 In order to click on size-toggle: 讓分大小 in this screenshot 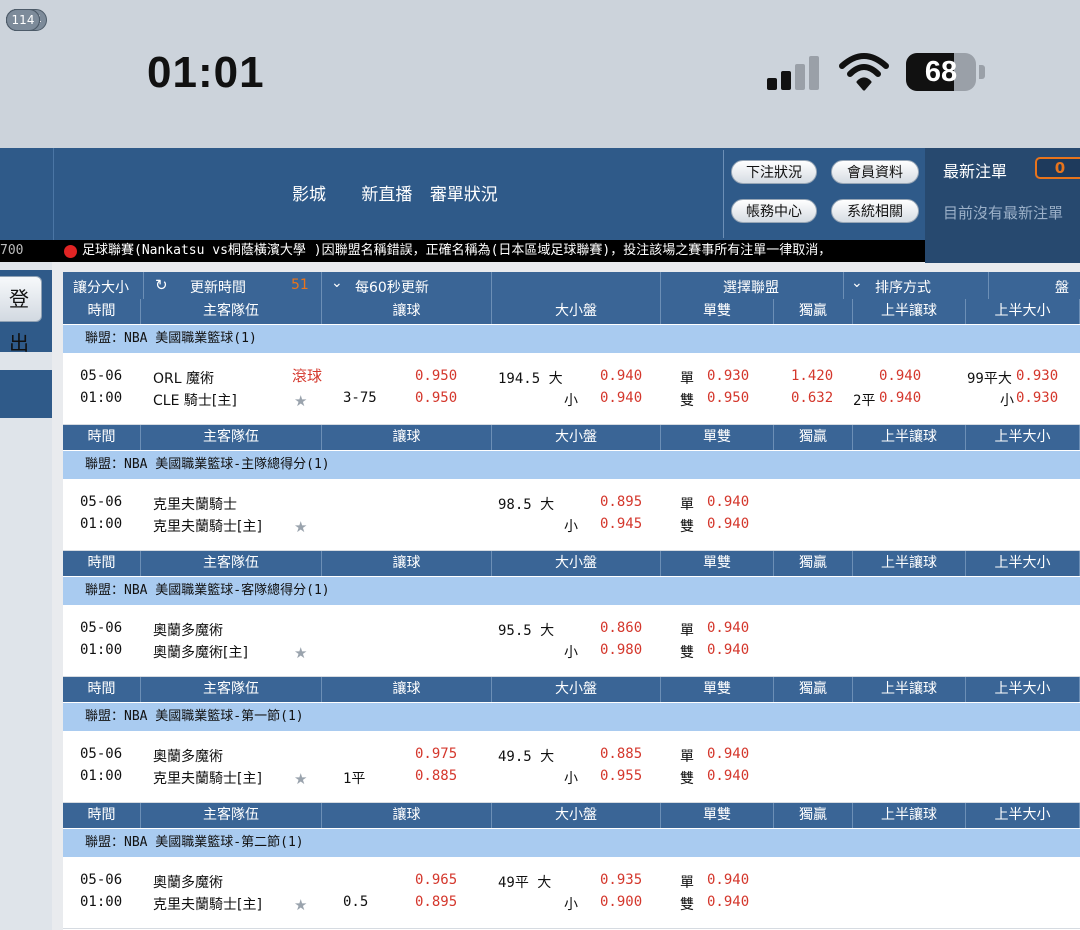, I will do `click(101, 287)`.